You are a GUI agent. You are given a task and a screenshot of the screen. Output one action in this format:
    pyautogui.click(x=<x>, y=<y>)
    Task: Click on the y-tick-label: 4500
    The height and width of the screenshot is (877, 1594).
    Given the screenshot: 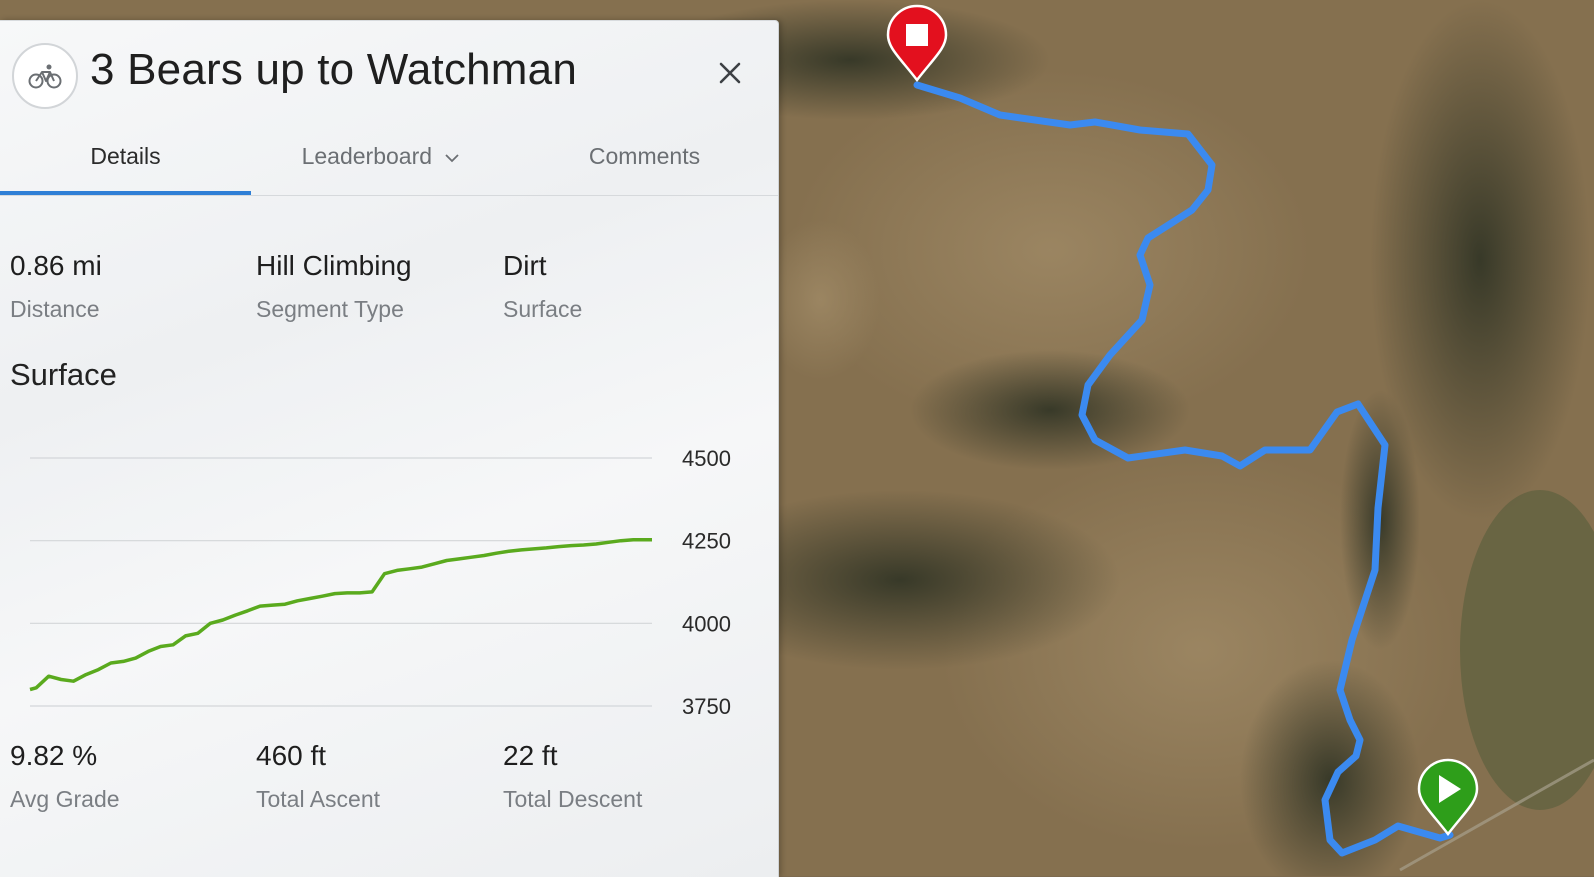 What is the action you would take?
    pyautogui.click(x=706, y=458)
    